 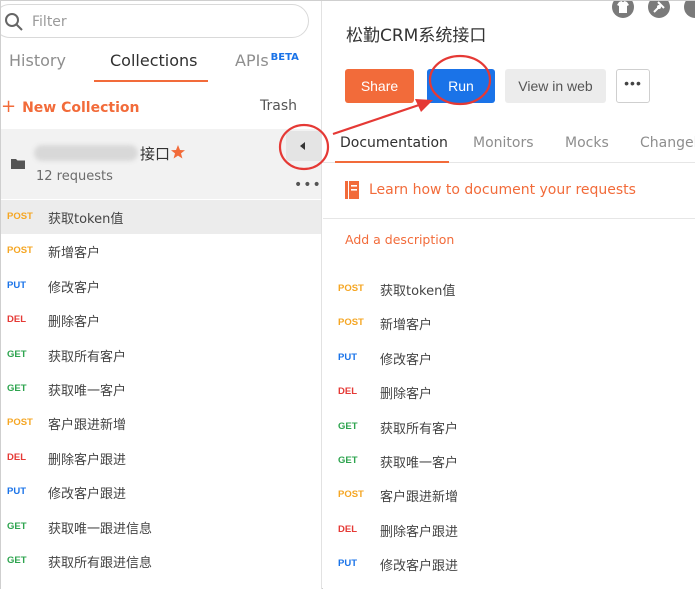 I want to click on new-collection-label: New Collection, so click(x=81, y=108).